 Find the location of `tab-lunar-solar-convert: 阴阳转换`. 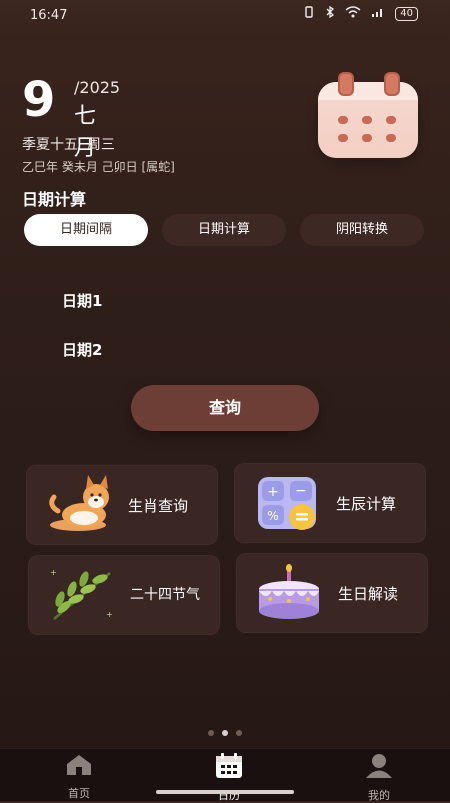

tab-lunar-solar-convert: 阴阳转换 is located at coordinates (362, 230).